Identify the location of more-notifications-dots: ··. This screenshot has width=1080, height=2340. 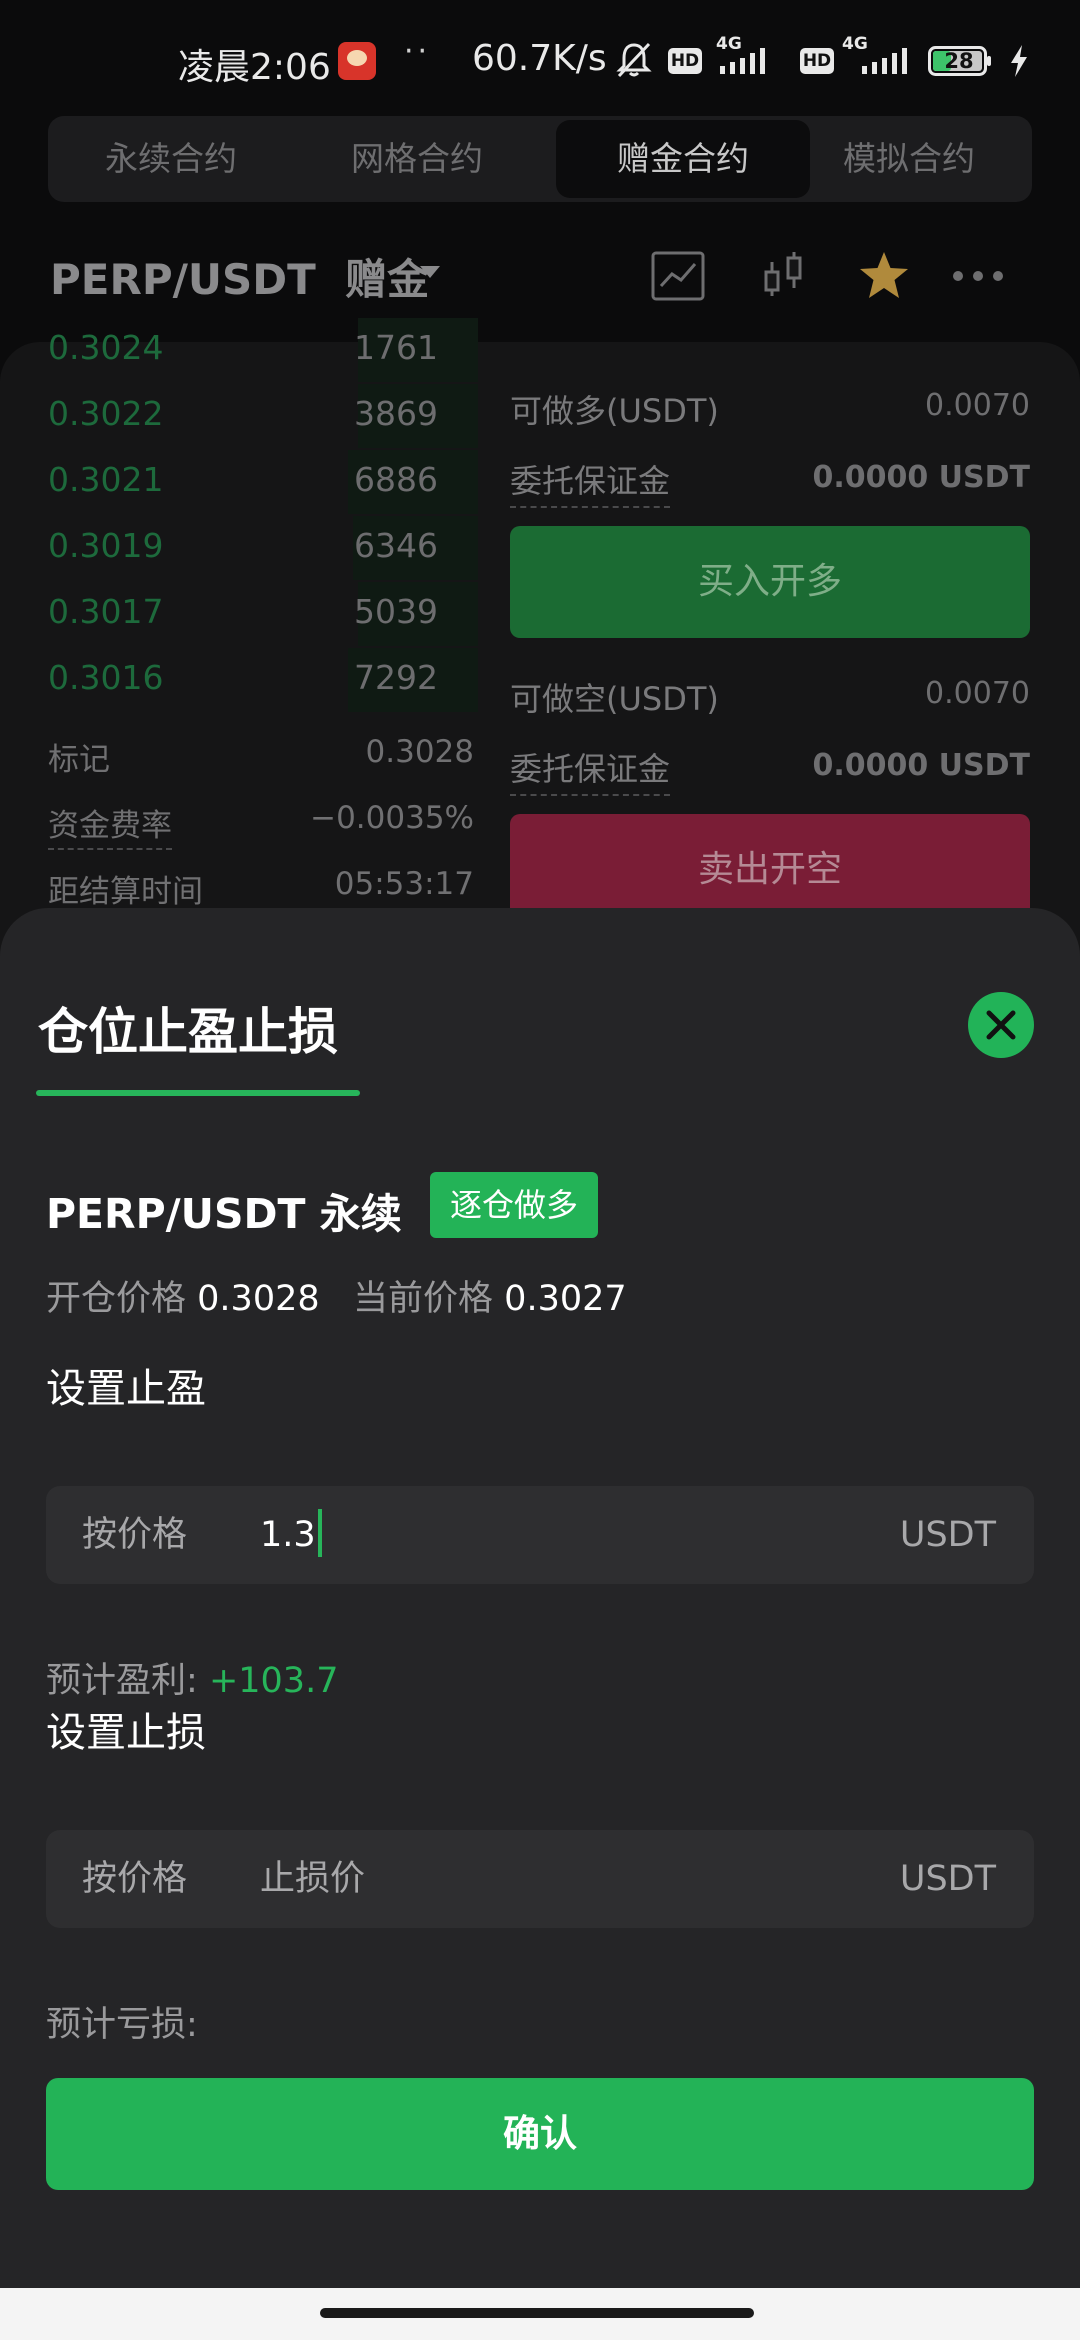
(418, 51).